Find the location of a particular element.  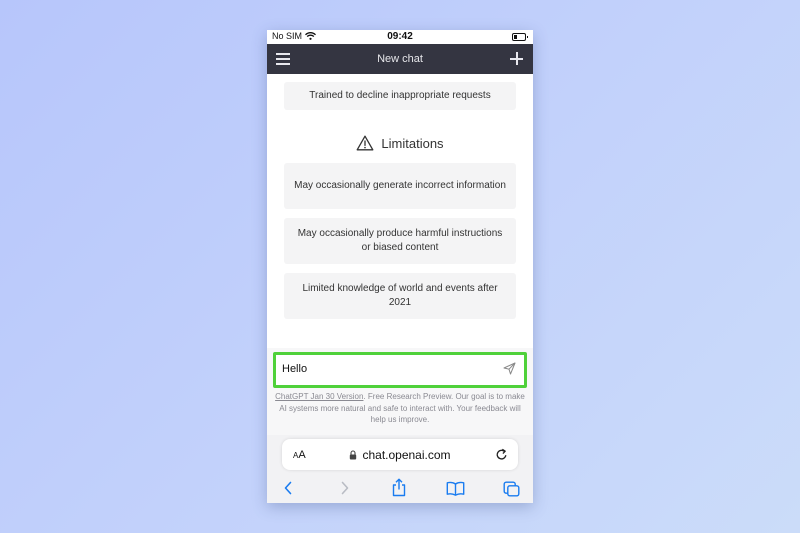

chat-header: New chat is located at coordinates (400, 59).